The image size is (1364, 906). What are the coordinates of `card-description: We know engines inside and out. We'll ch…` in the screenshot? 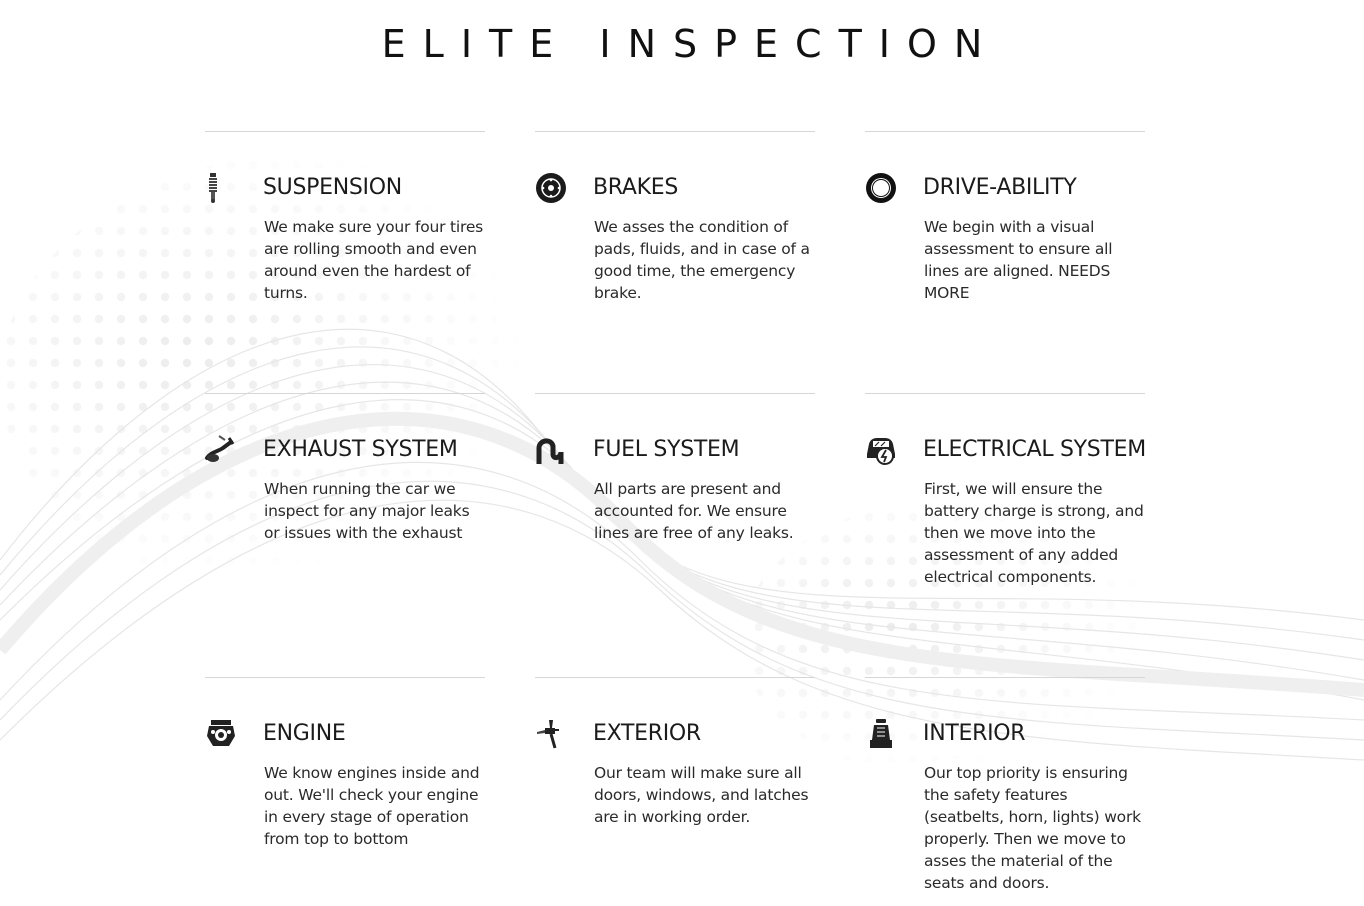 It's located at (372, 806).